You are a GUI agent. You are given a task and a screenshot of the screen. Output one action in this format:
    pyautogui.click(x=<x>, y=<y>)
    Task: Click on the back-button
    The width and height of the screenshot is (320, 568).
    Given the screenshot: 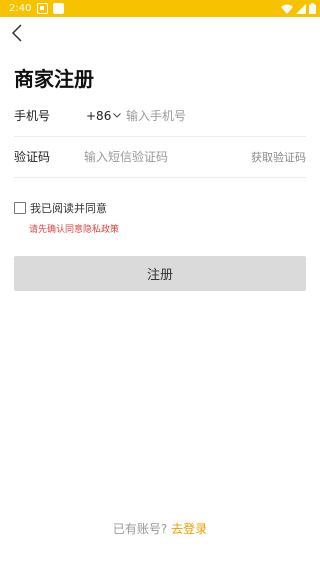 What is the action you would take?
    pyautogui.click(x=17, y=33)
    